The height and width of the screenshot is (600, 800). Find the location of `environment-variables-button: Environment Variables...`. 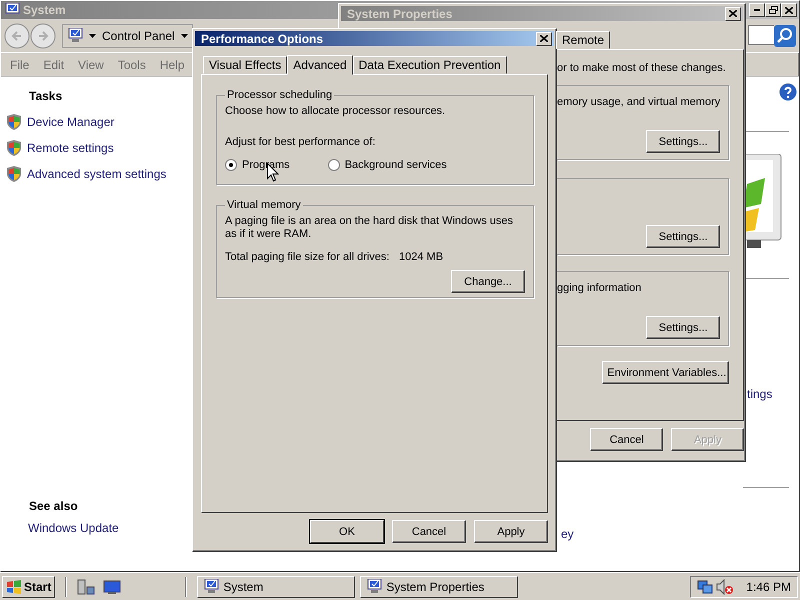

environment-variables-button: Environment Variables... is located at coordinates (666, 372).